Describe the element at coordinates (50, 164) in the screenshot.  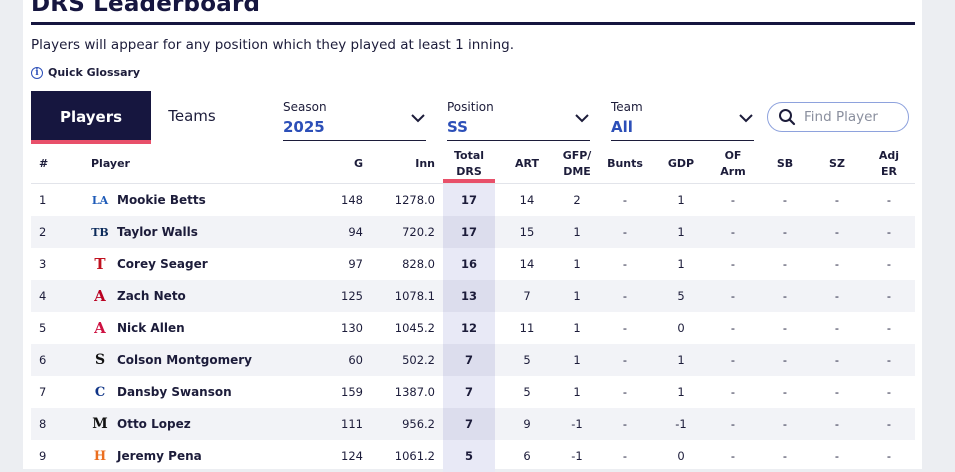
I see `col-rank: #` at that location.